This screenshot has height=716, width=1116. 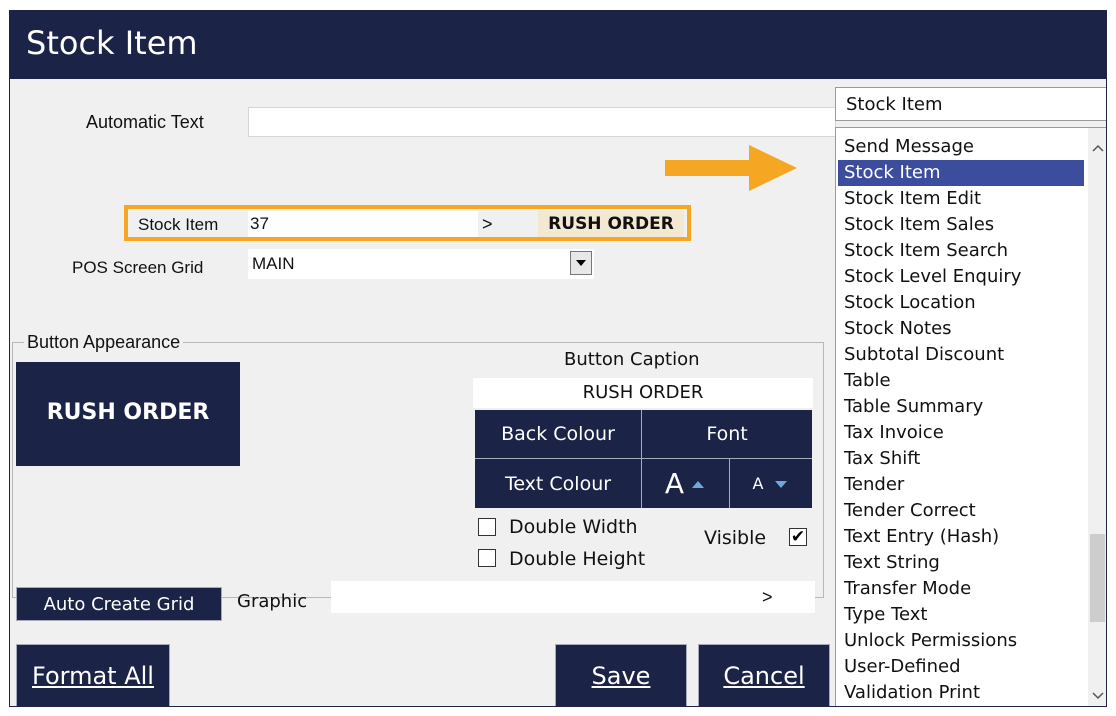 What do you see at coordinates (907, 589) in the screenshot?
I see `function-list-item: Transfer Mode` at bounding box center [907, 589].